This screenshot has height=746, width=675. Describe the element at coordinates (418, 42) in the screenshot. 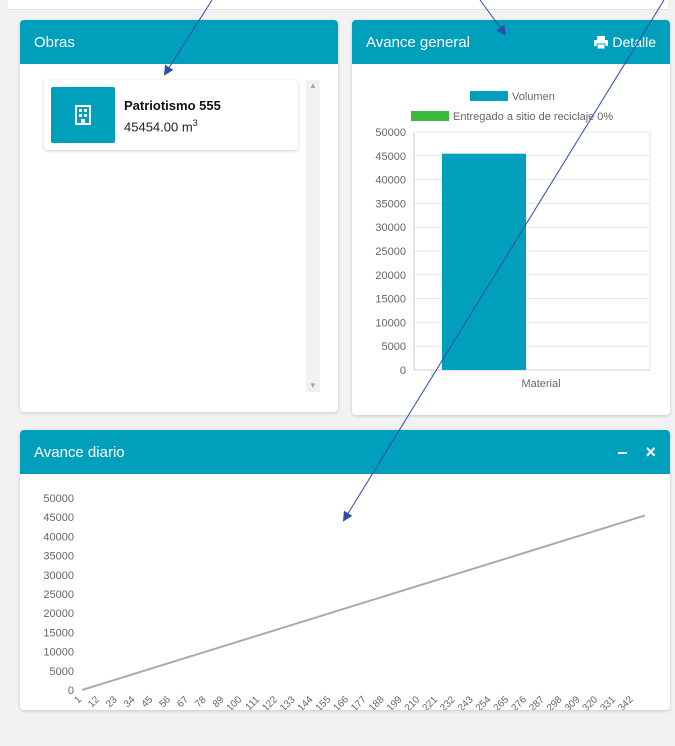

I see `avance-general-title: Avance general` at that location.